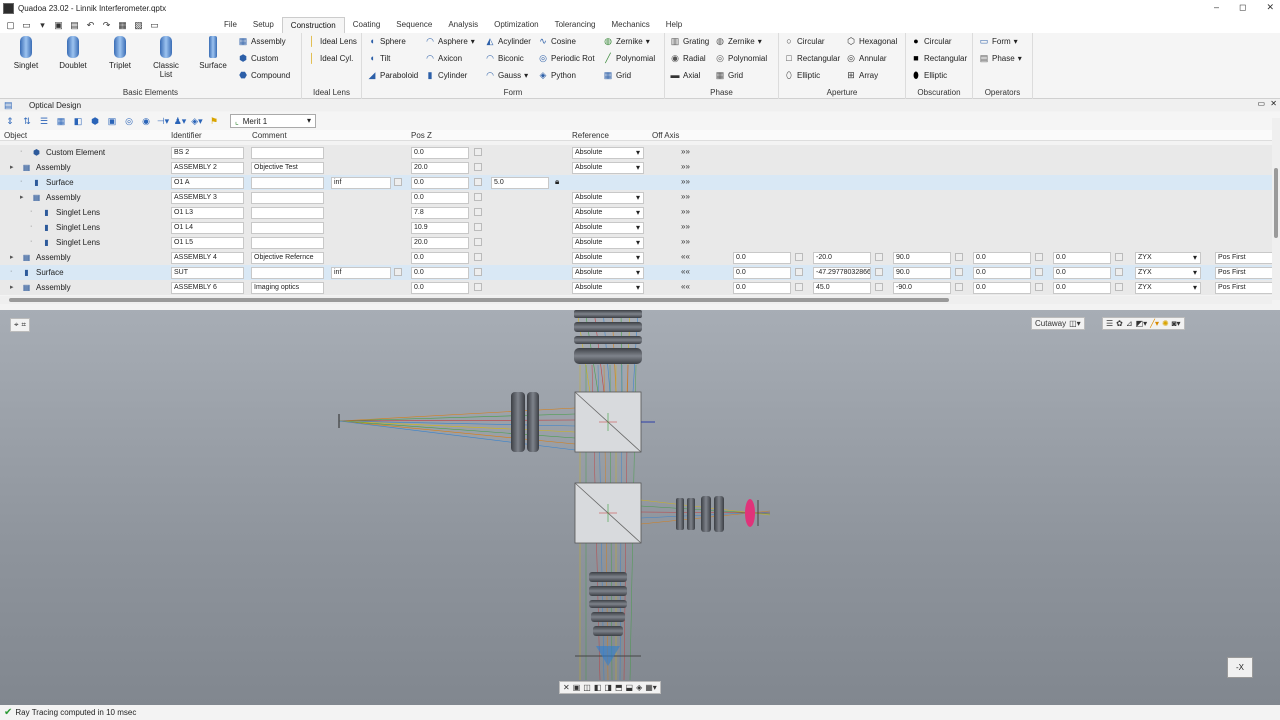 The image size is (1280, 720). Describe the element at coordinates (120, 53) in the screenshot. I see `triplet-button: Triplet` at that location.